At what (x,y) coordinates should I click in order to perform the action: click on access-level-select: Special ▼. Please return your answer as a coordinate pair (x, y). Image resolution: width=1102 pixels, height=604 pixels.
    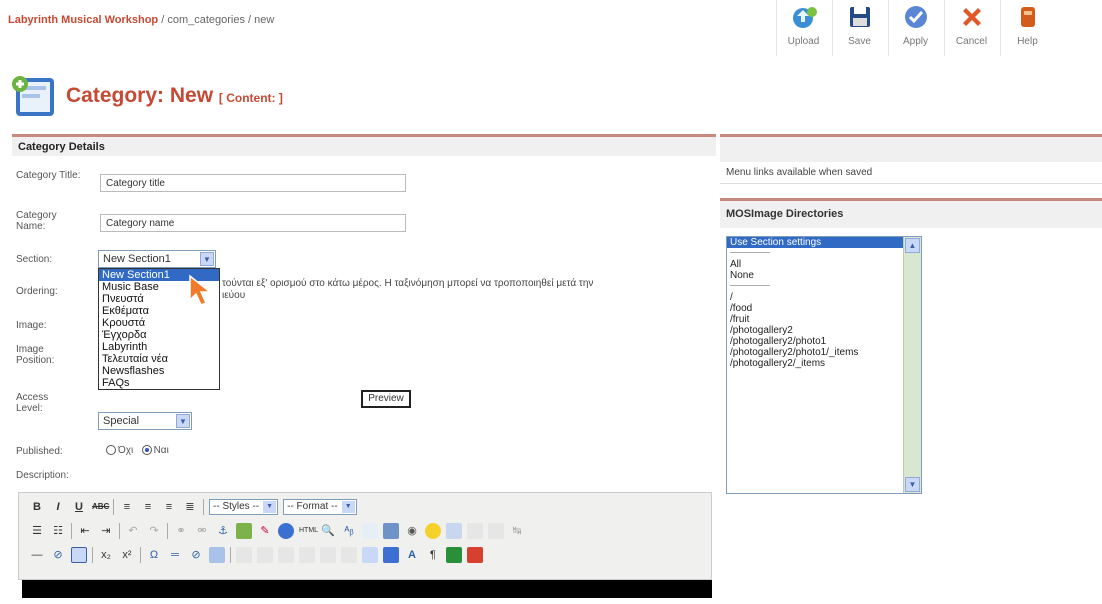
    Looking at the image, I should click on (145, 421).